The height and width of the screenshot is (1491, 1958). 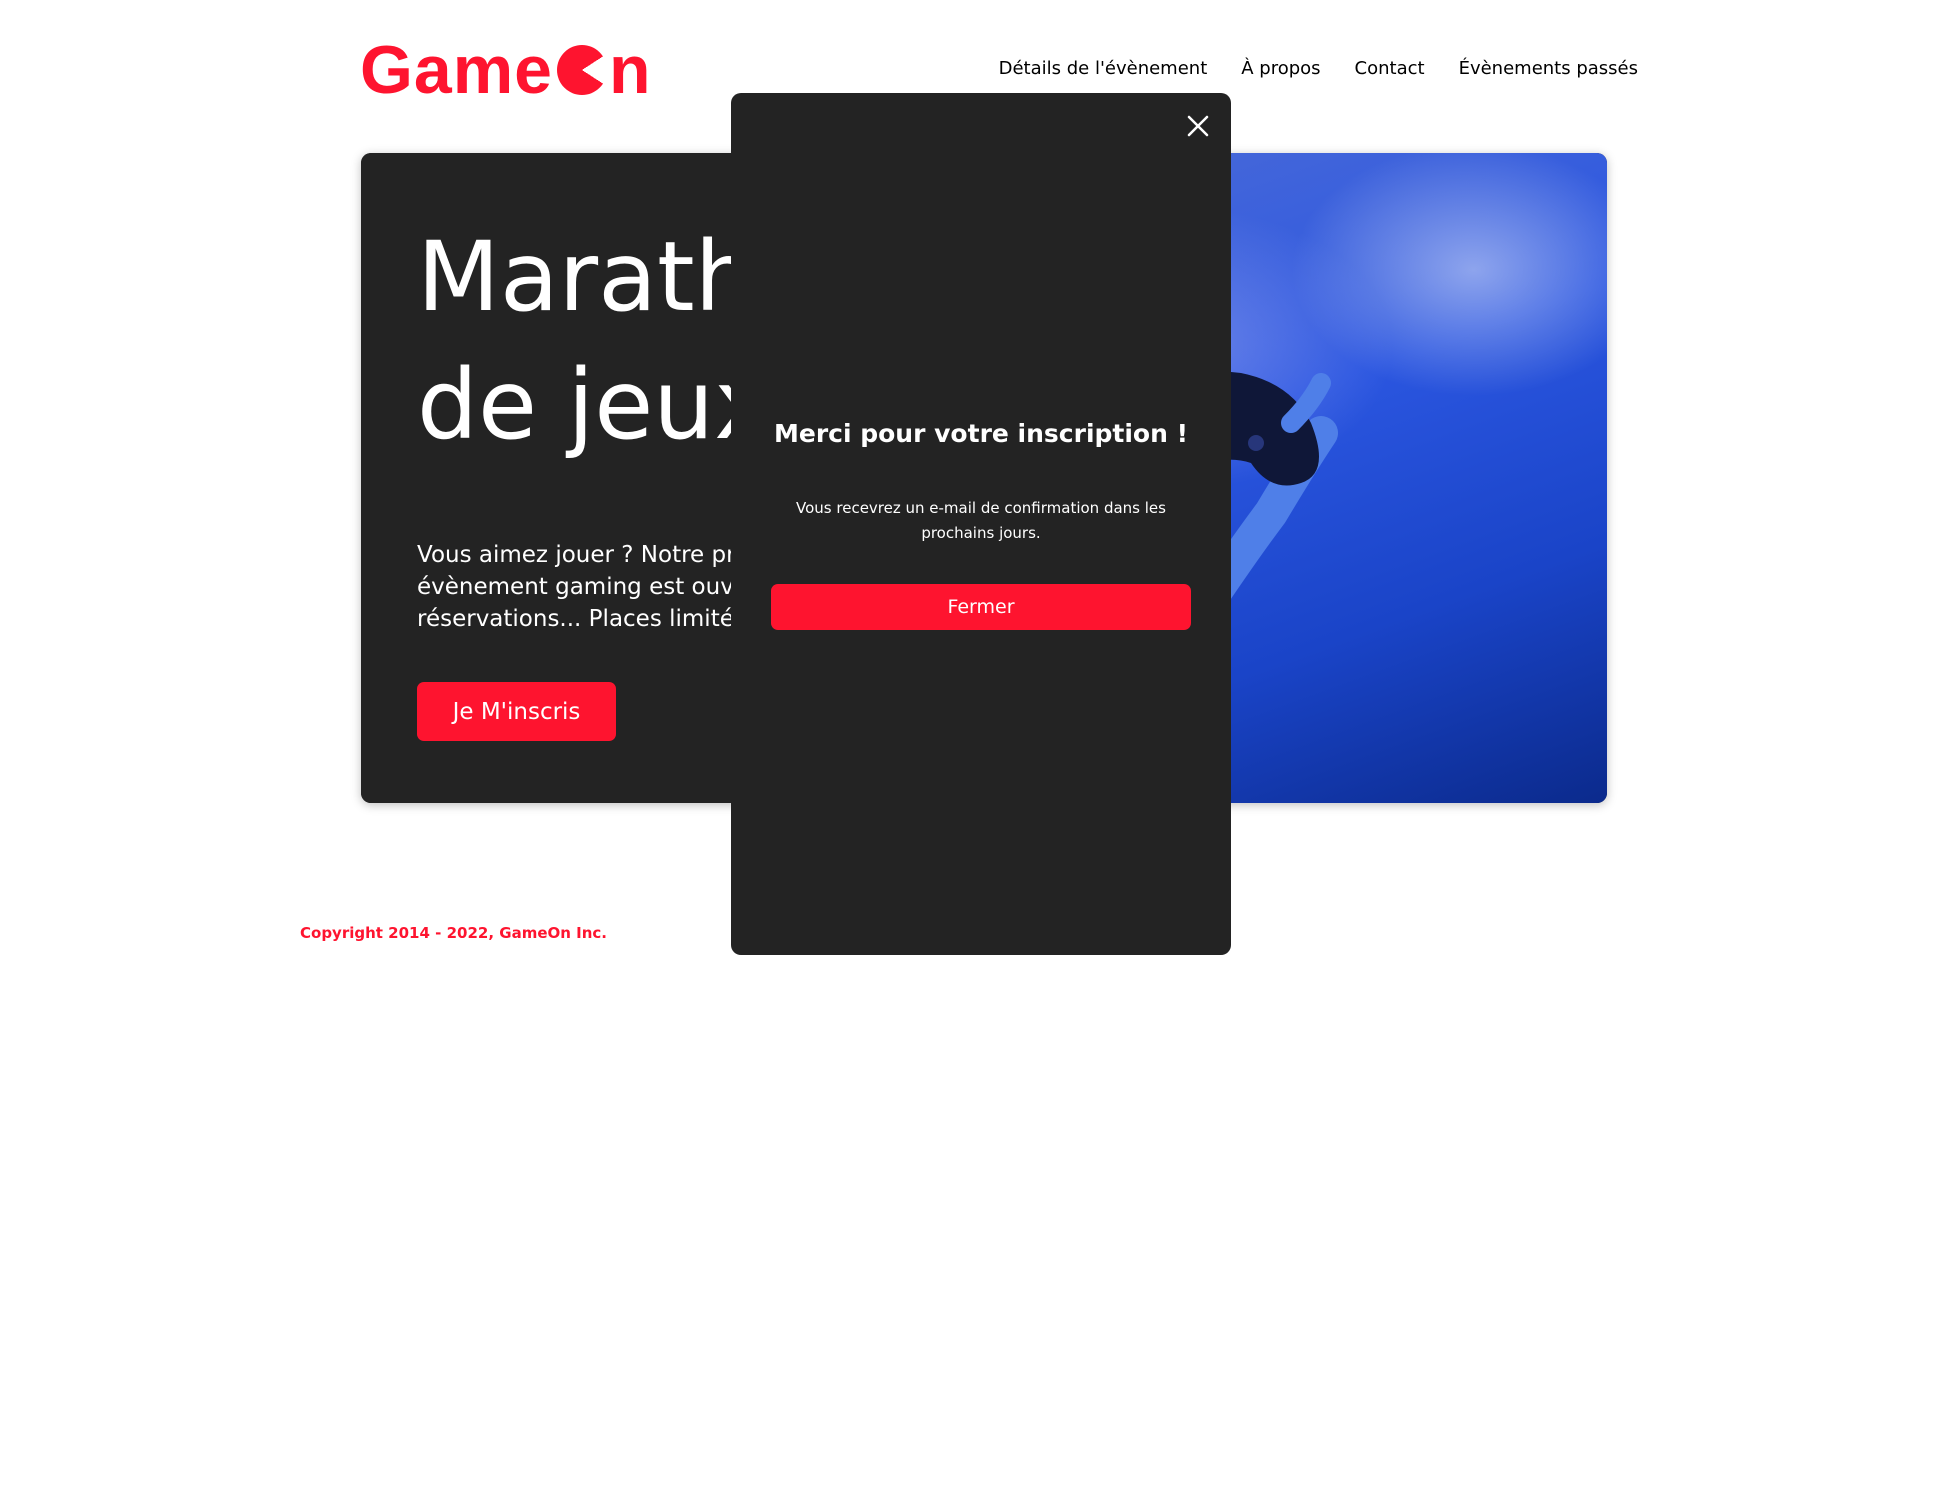 What do you see at coordinates (1548, 68) in the screenshot?
I see `nav-link-past-events: Évènements passés` at bounding box center [1548, 68].